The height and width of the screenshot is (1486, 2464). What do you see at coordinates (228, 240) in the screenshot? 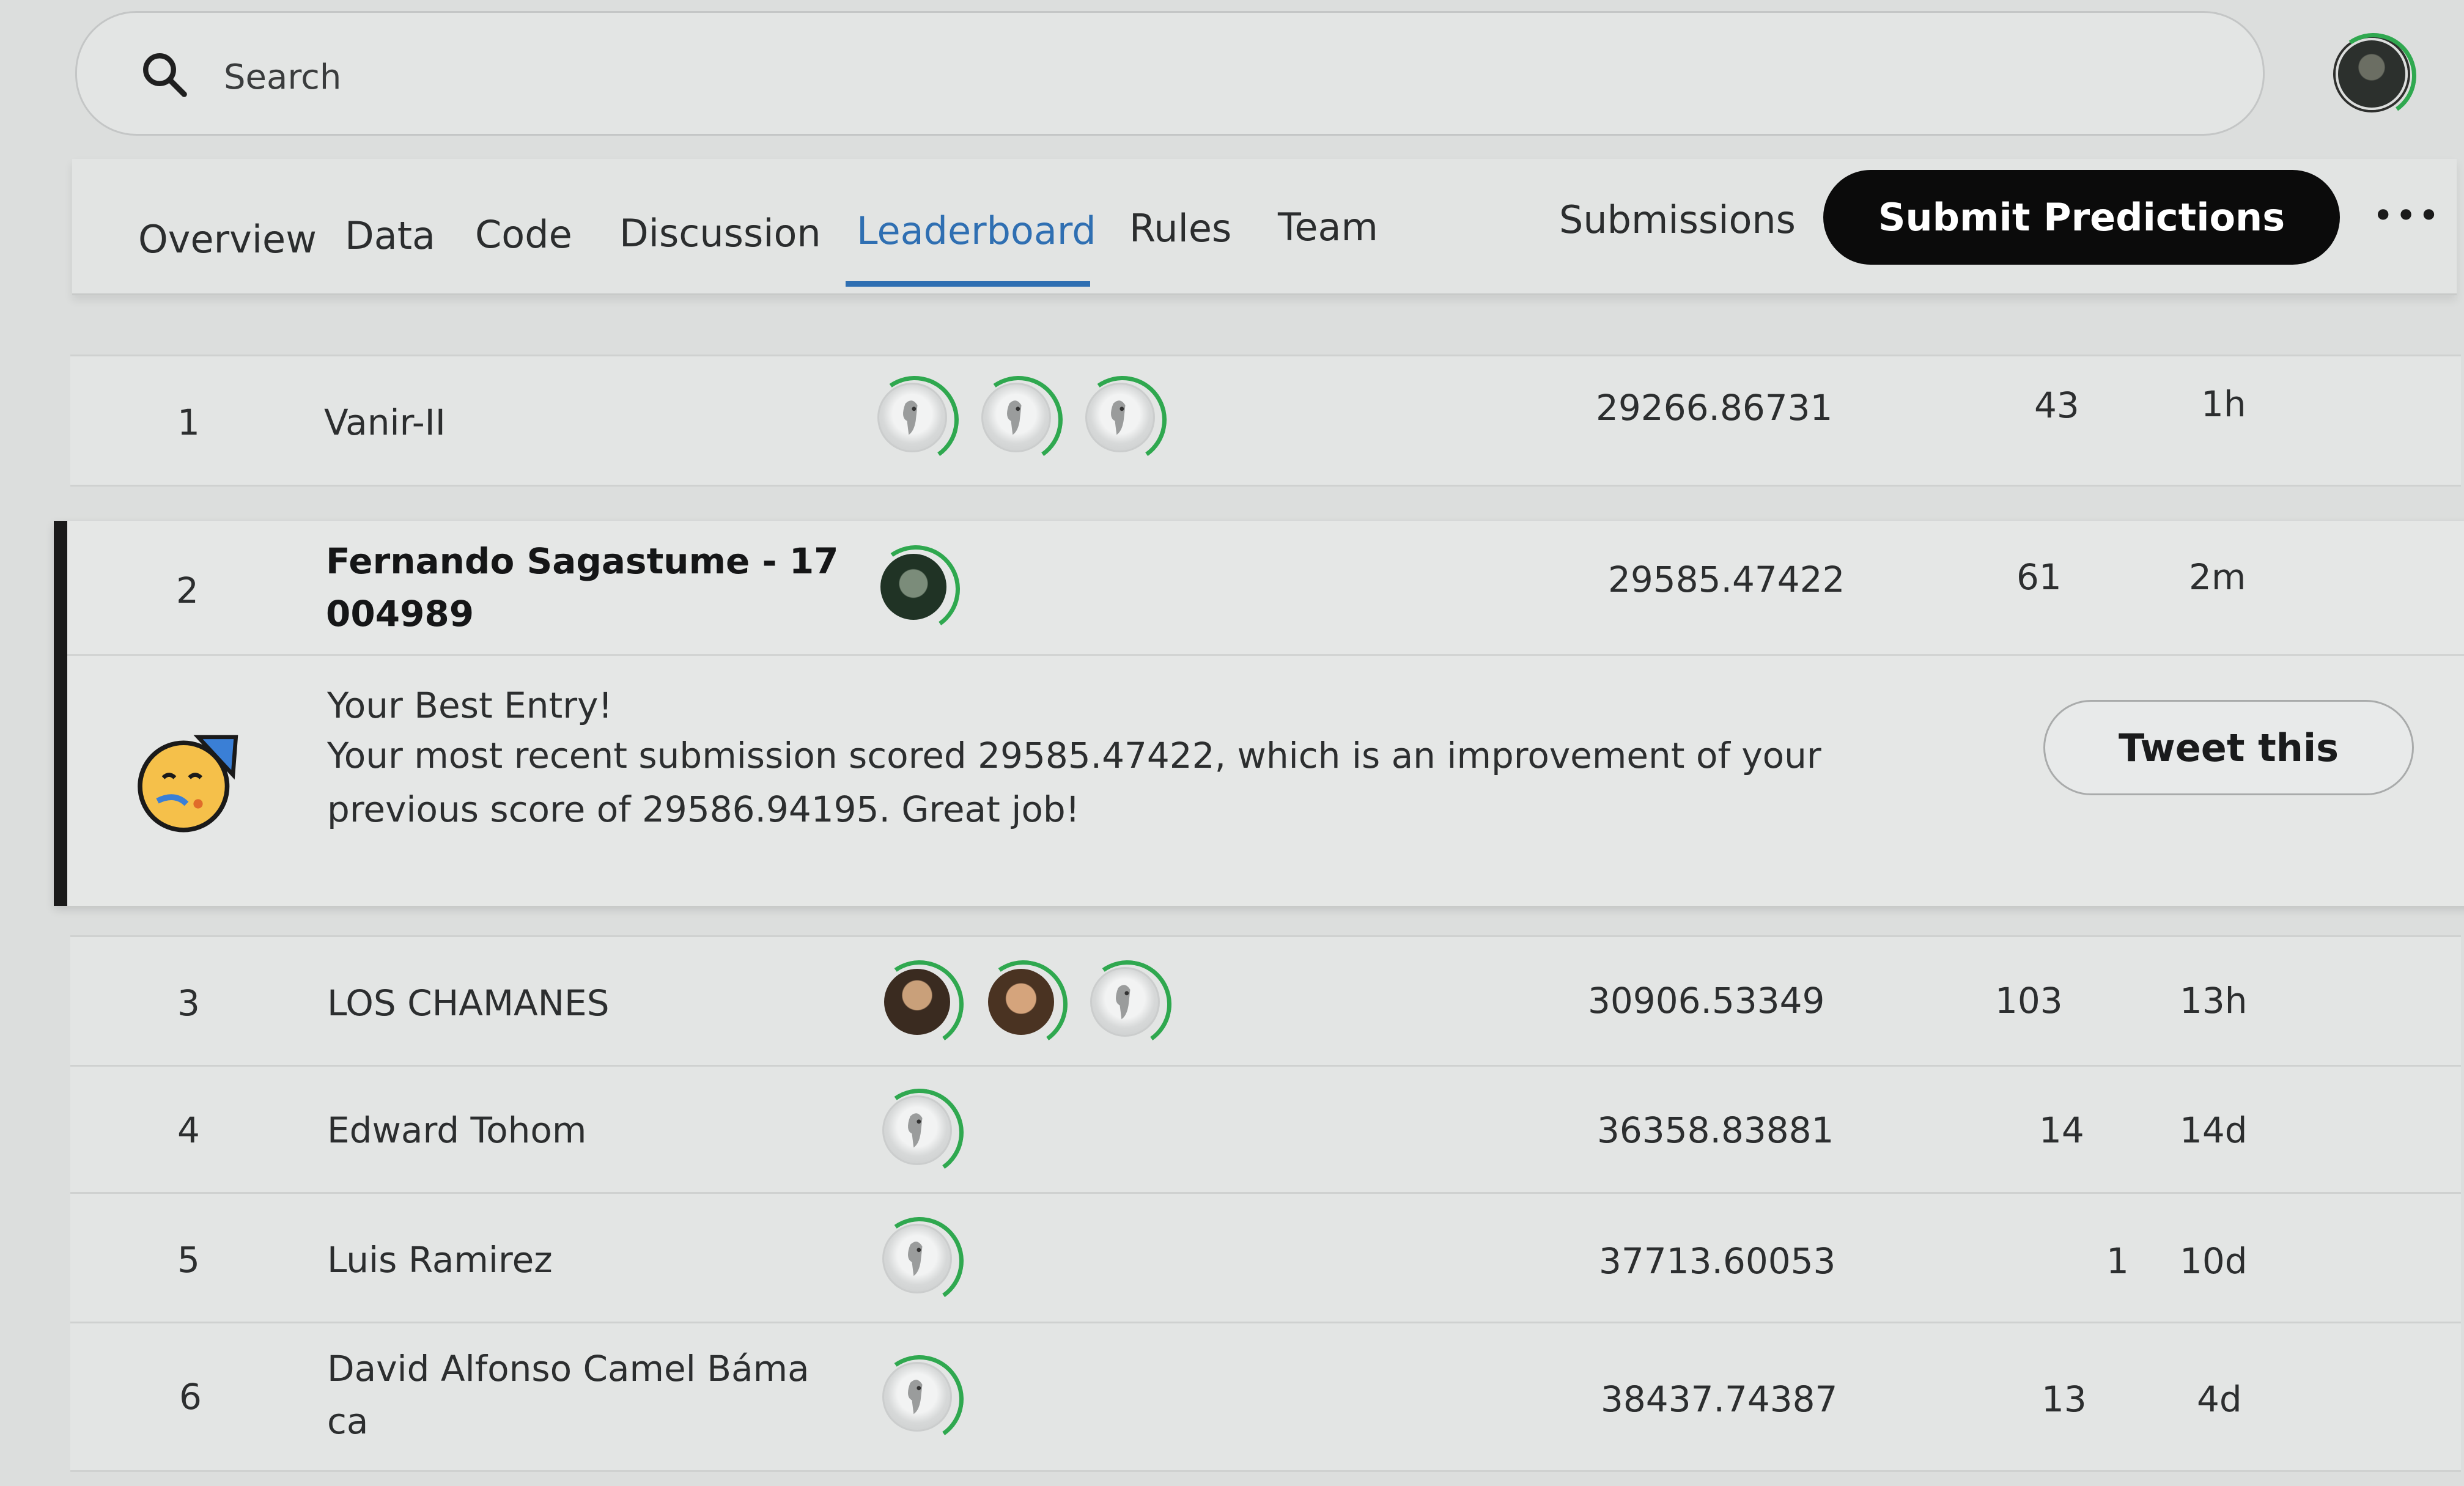
I see `tab-overview: Overview` at bounding box center [228, 240].